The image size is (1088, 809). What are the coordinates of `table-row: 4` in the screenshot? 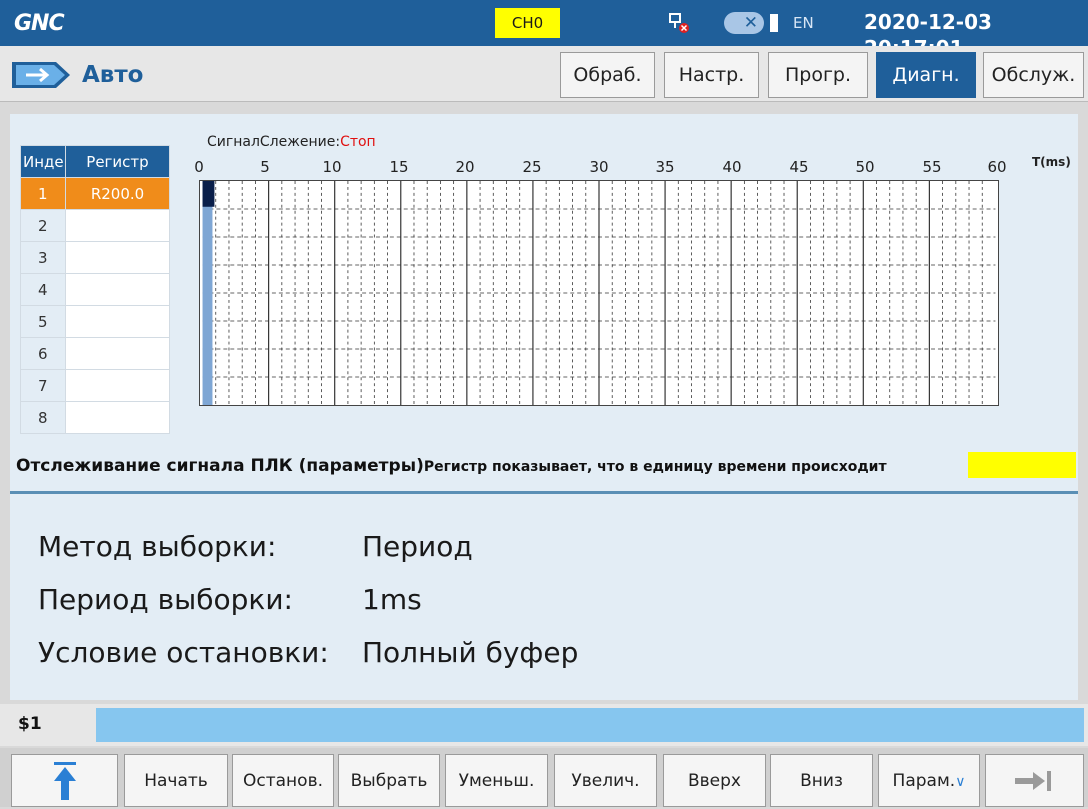 It's located at (95, 289).